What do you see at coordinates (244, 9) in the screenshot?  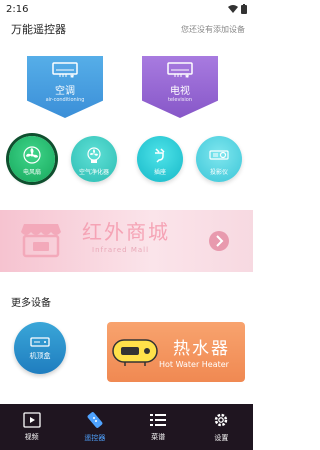 I see `battery-icon` at bounding box center [244, 9].